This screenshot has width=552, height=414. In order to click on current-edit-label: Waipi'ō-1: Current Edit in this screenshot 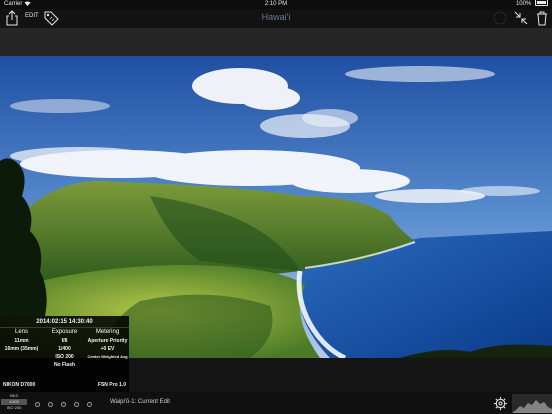, I will do `click(140, 402)`.